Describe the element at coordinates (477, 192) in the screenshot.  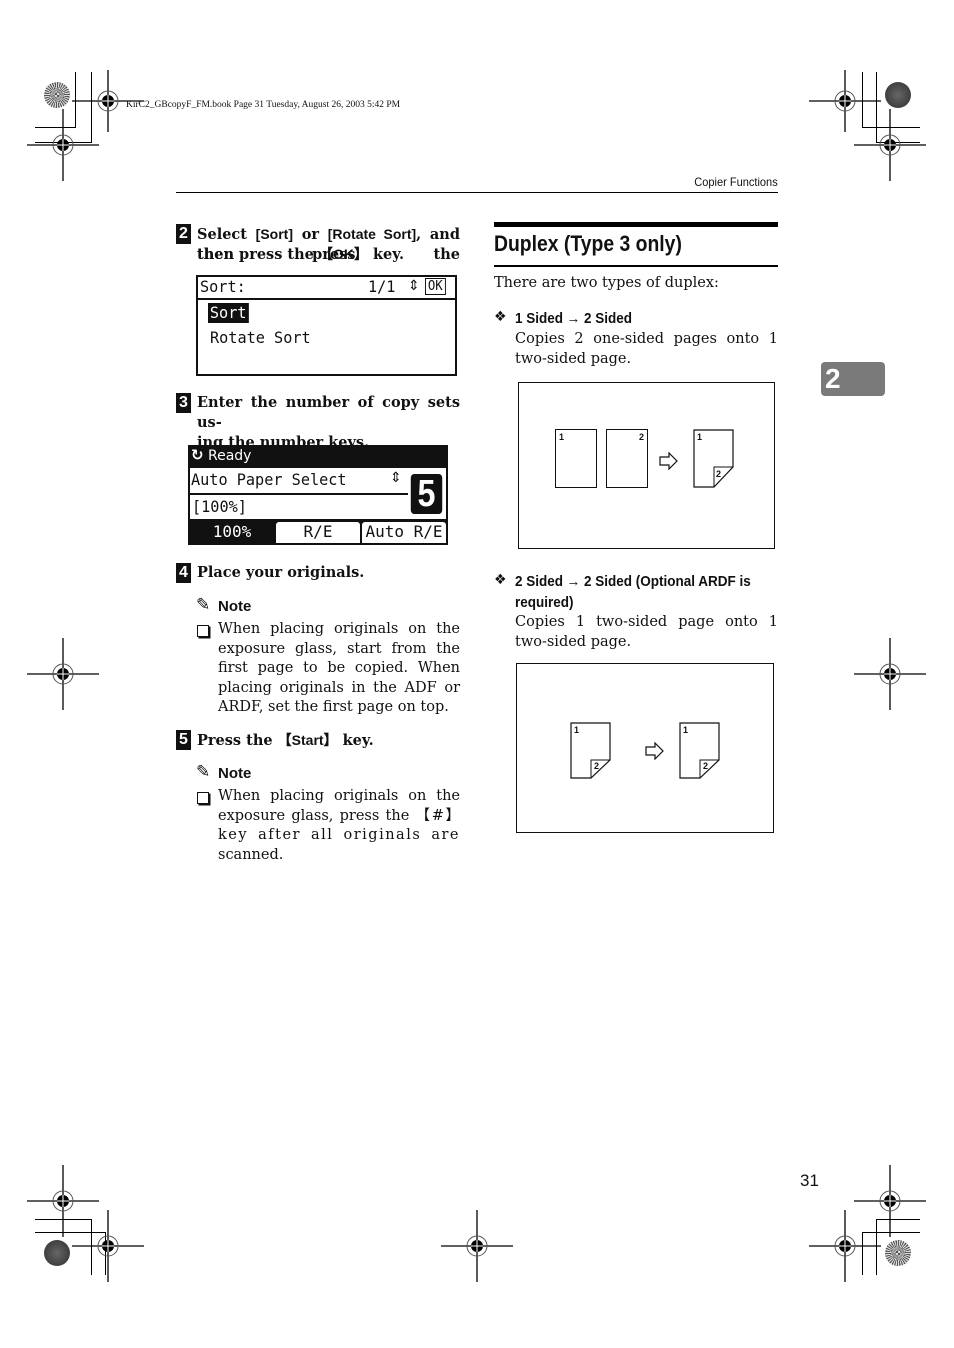
I see `header-rule` at that location.